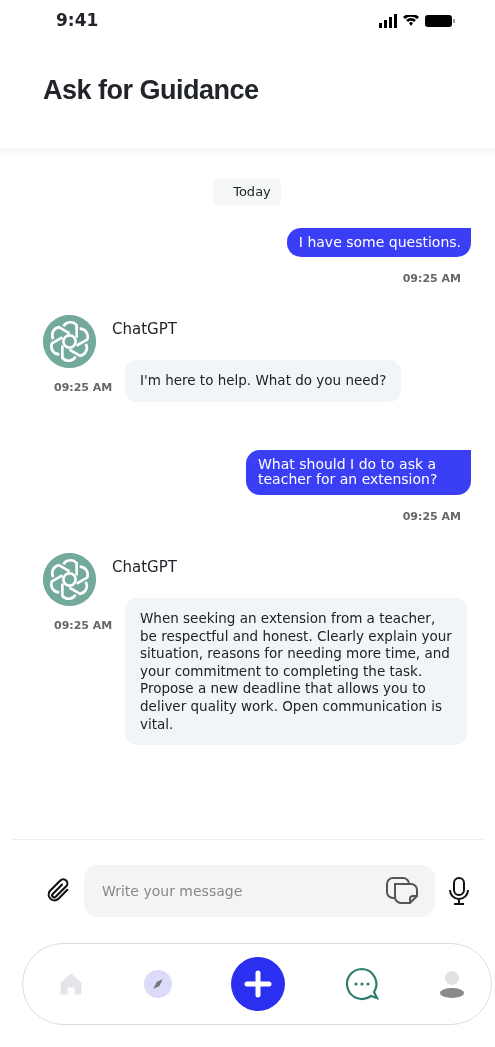  Describe the element at coordinates (151, 90) in the screenshot. I see `page-title: Ask for Guidance` at that location.